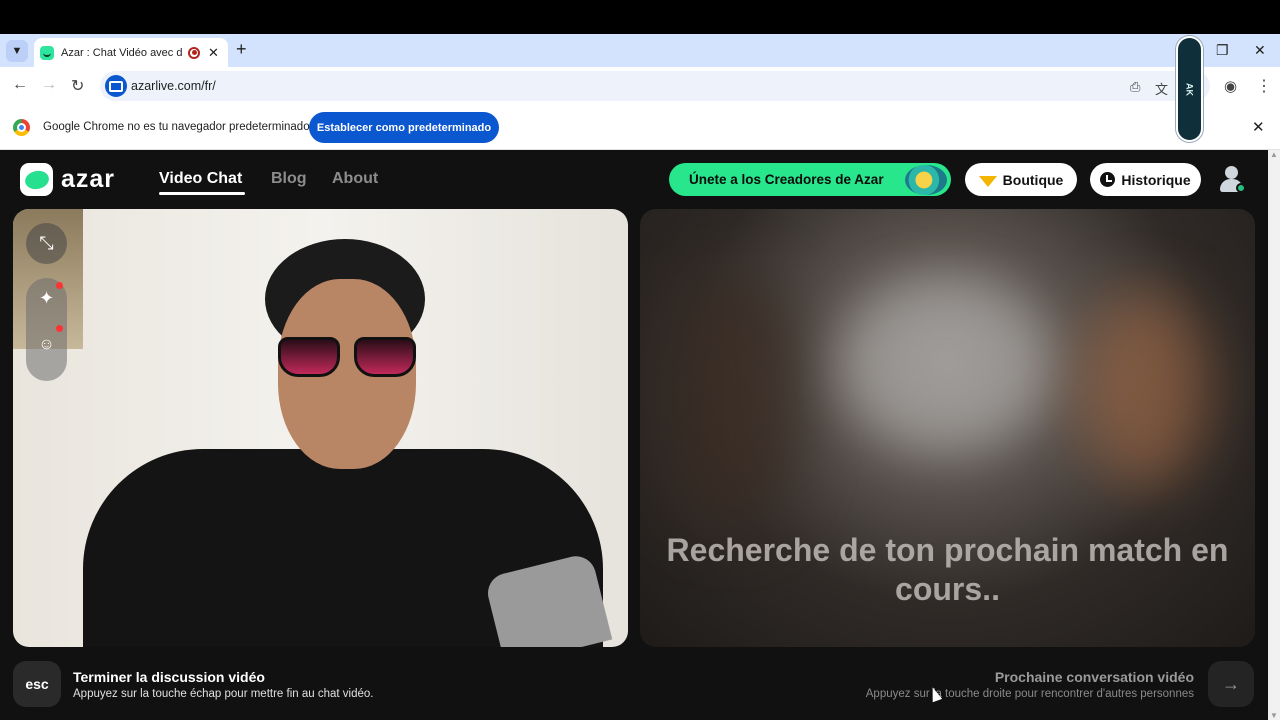 This screenshot has height=720, width=1280. I want to click on menu-icon: ⋮, so click(1264, 86).